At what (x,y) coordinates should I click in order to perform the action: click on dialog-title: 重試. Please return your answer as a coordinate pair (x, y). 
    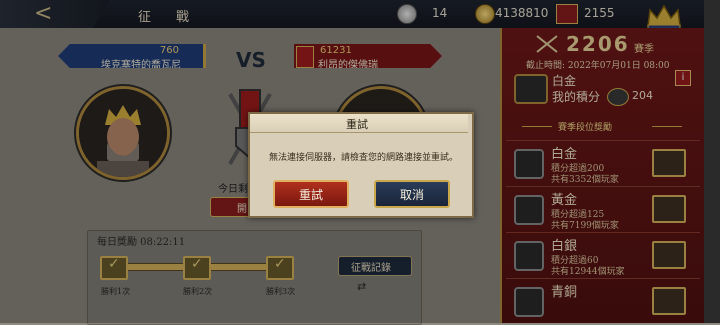
    Looking at the image, I should click on (357, 124).